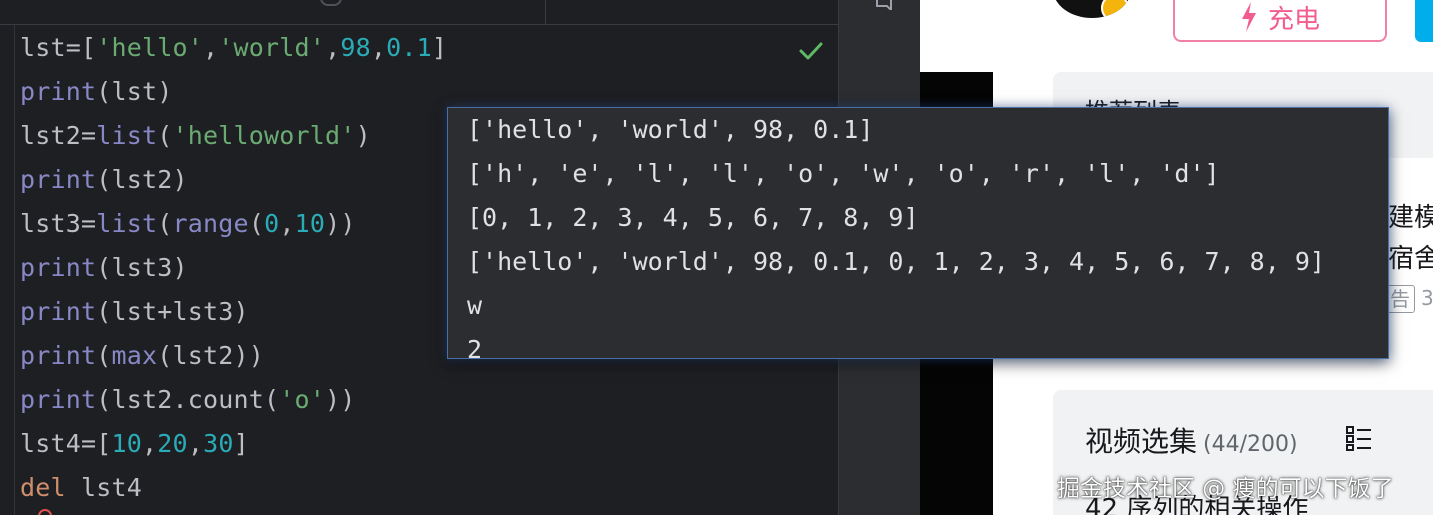 The height and width of the screenshot is (515, 1433). I want to click on code-line: lst2=list('helloworld'), so click(233, 136).